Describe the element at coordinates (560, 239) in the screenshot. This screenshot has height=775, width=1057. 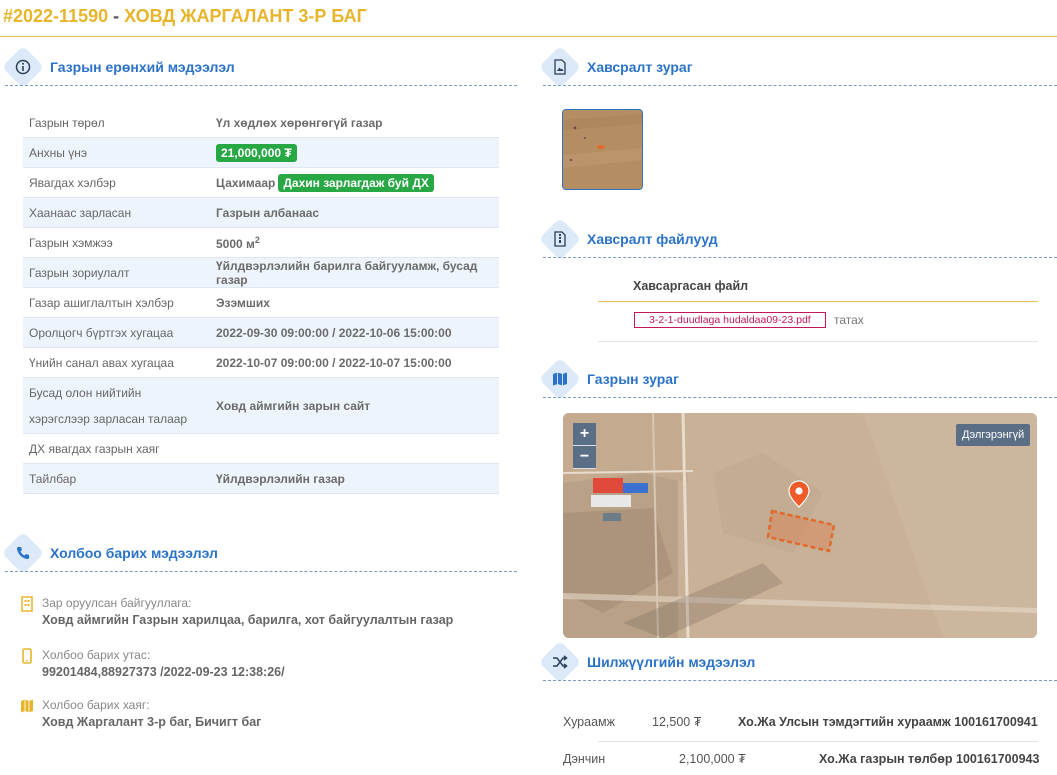
I see `file-icon` at that location.